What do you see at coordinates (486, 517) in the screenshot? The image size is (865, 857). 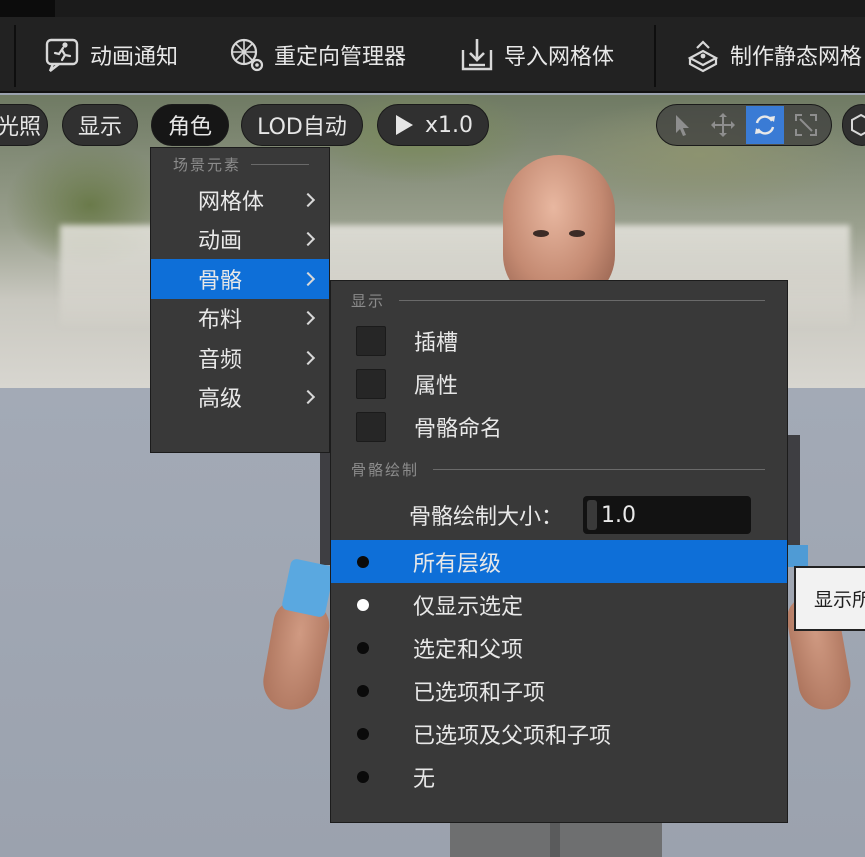 I see `bone-draw-size-label: 骨骼绘制大小：` at bounding box center [486, 517].